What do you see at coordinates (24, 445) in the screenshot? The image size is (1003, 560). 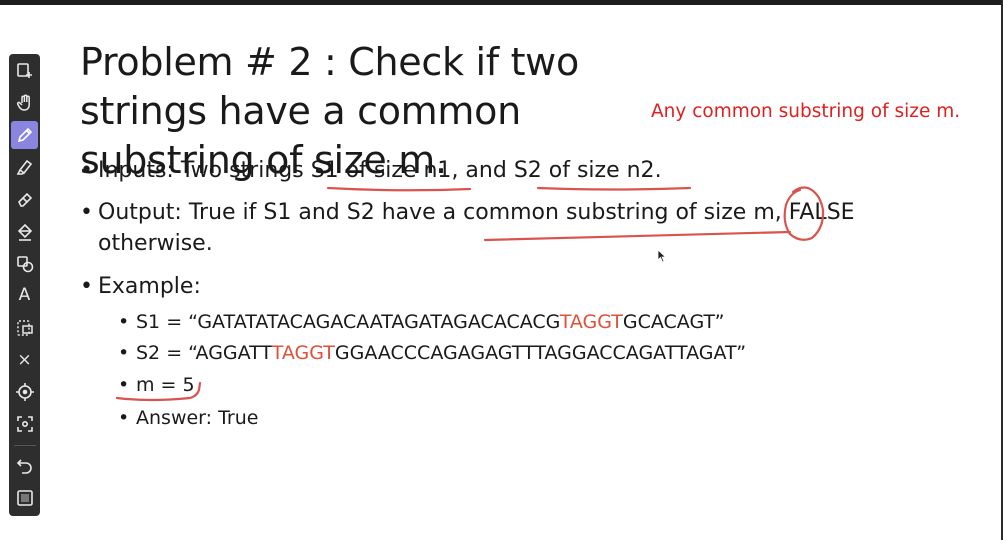 I see `toolbar-divider` at bounding box center [24, 445].